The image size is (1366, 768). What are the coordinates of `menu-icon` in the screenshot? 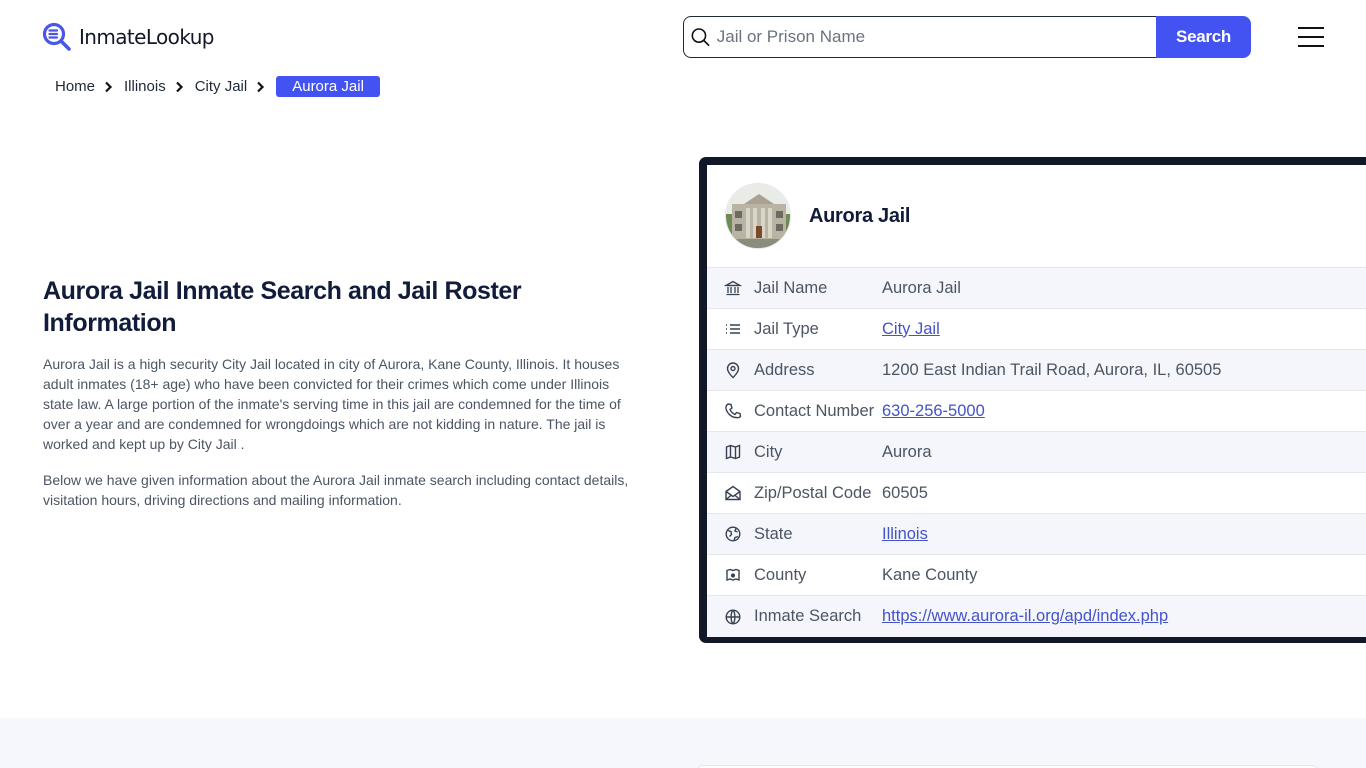 It's located at (1311, 37).